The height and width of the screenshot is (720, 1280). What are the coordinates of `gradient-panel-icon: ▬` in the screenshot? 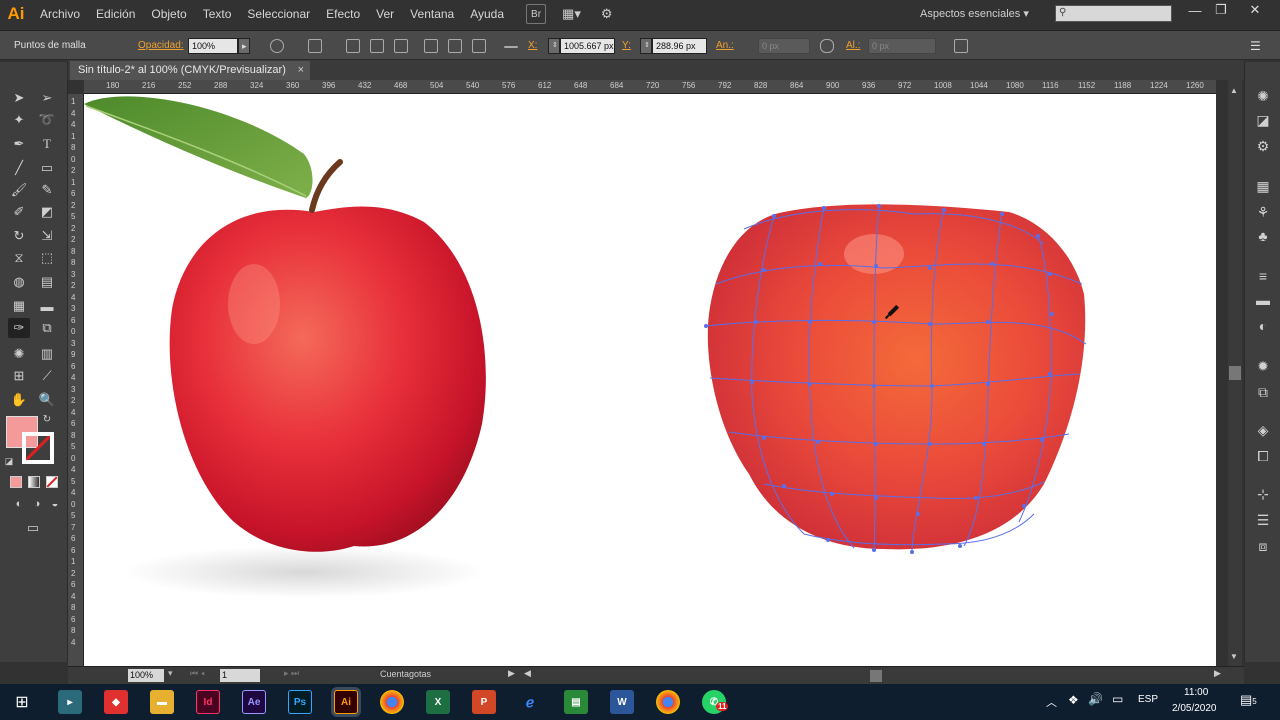 It's located at (1263, 300).